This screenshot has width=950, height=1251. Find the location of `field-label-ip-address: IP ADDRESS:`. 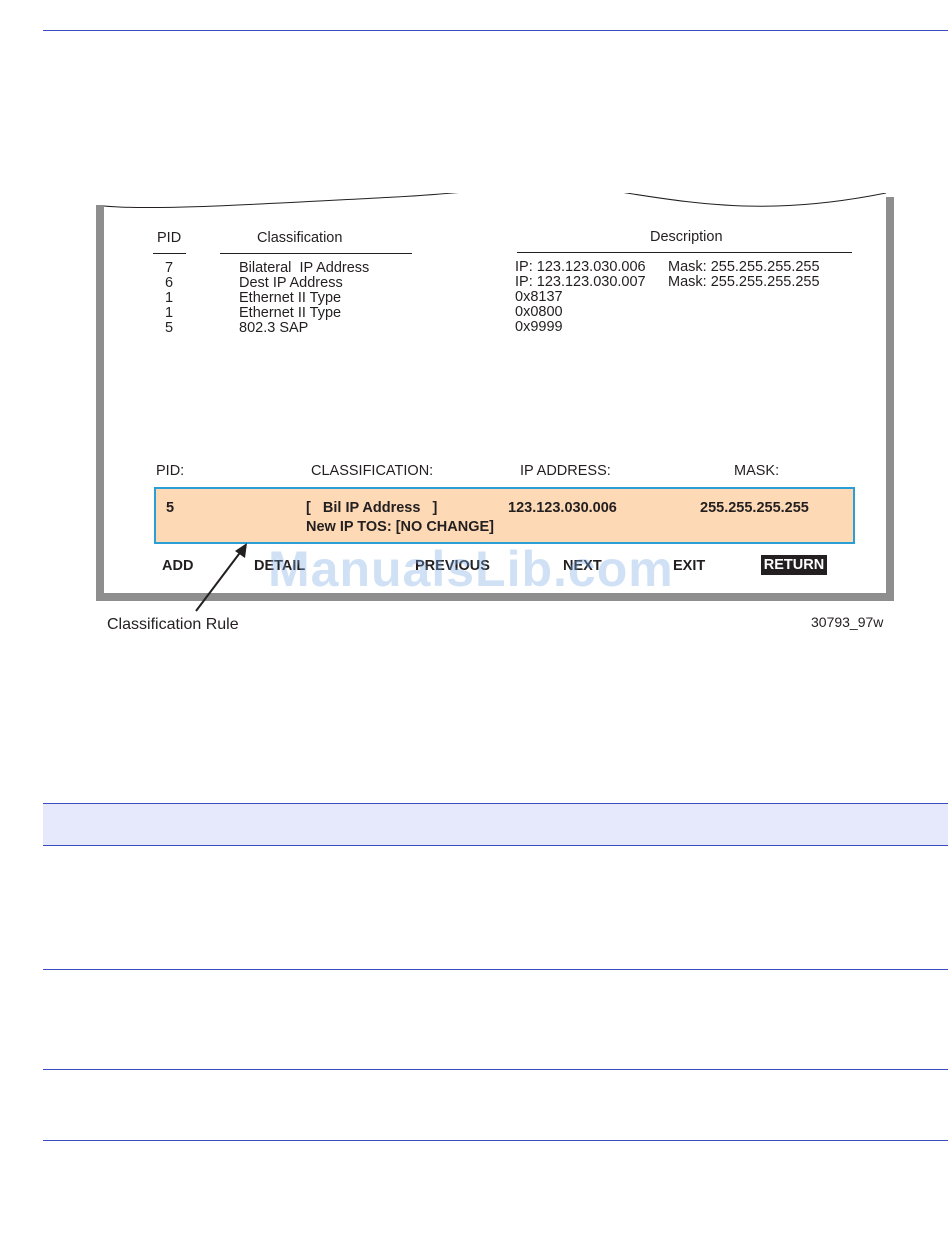

field-label-ip-address: IP ADDRESS: is located at coordinates (565, 471).